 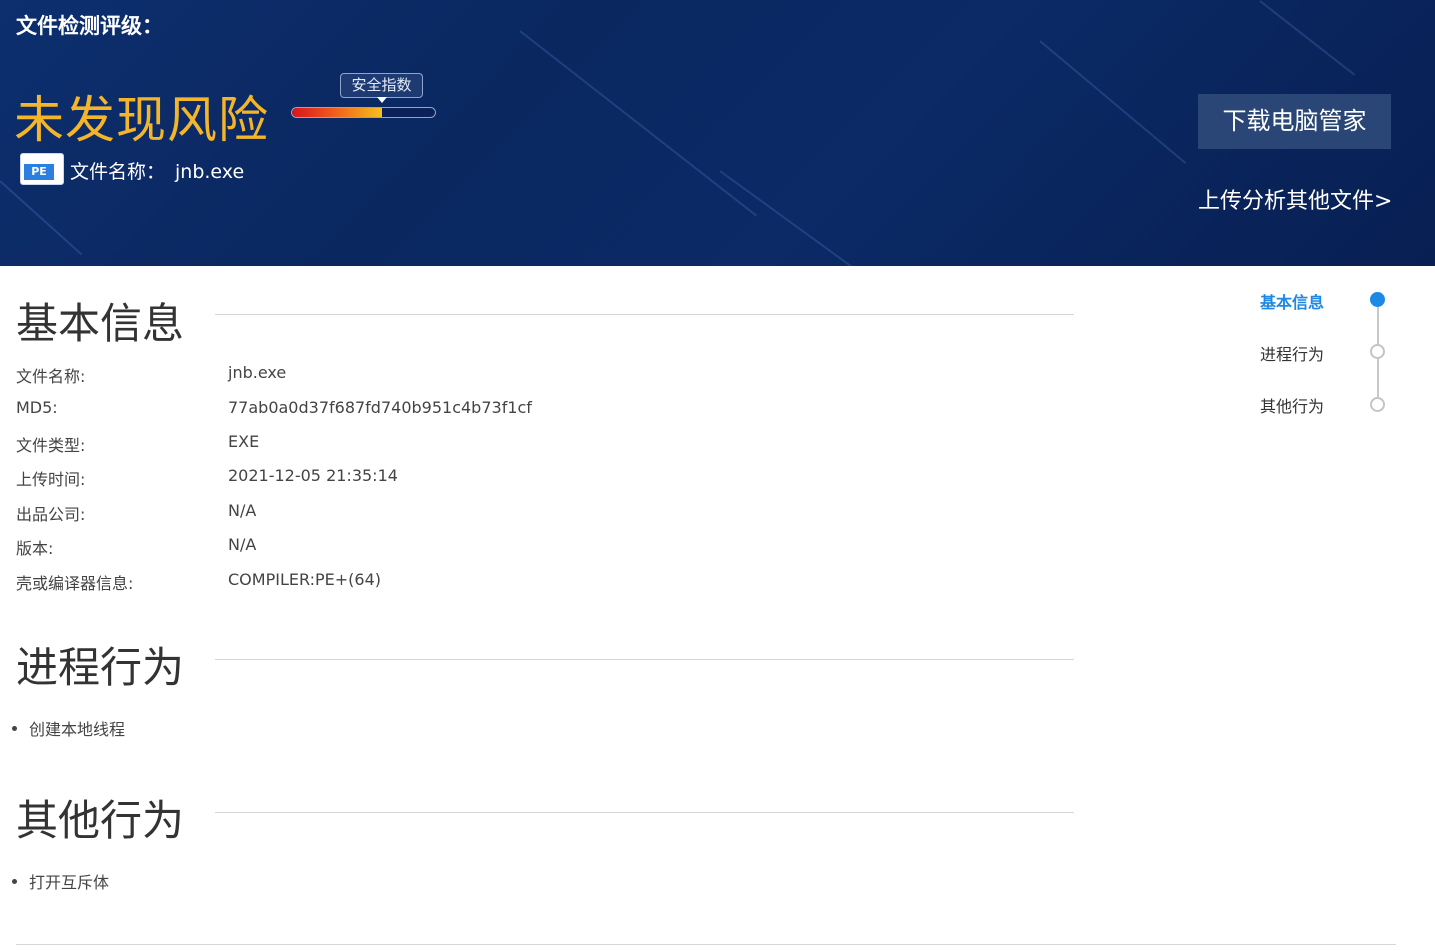 What do you see at coordinates (381, 85) in the screenshot?
I see `safety-index-label: 安全指数` at bounding box center [381, 85].